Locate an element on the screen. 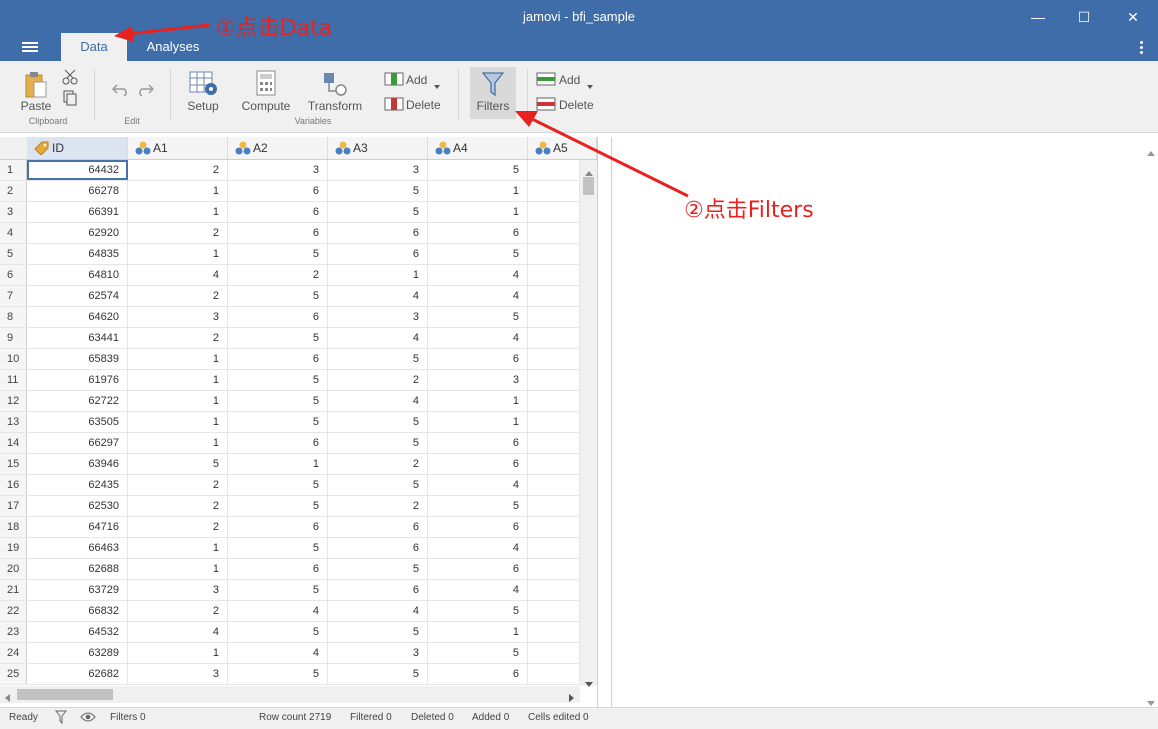  annotation-step-2: ②点击Filters is located at coordinates (749, 210).